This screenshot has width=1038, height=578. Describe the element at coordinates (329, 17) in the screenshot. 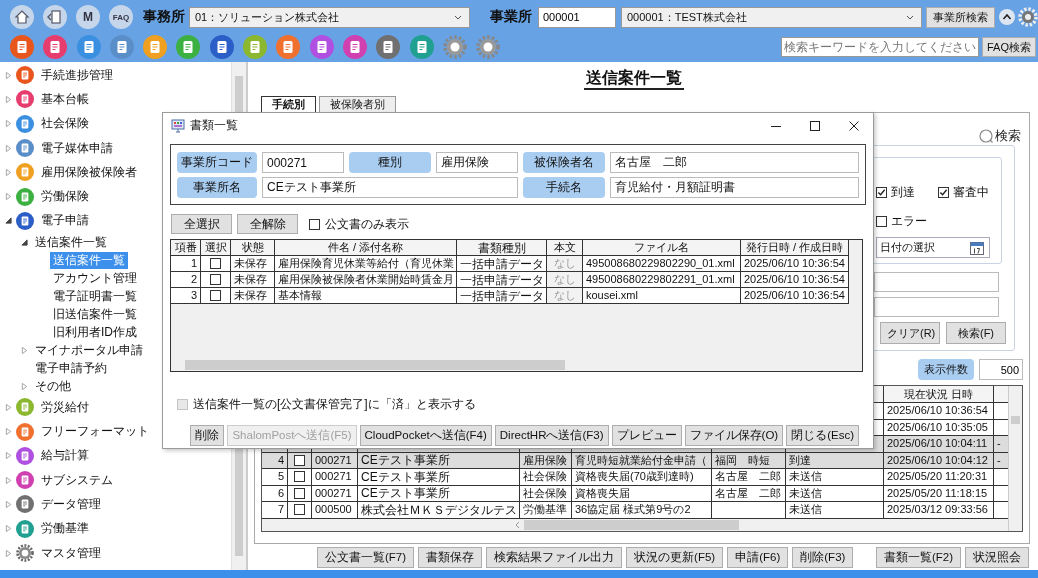

I see `office-dropdown: 01：ソリューション株式会社` at that location.